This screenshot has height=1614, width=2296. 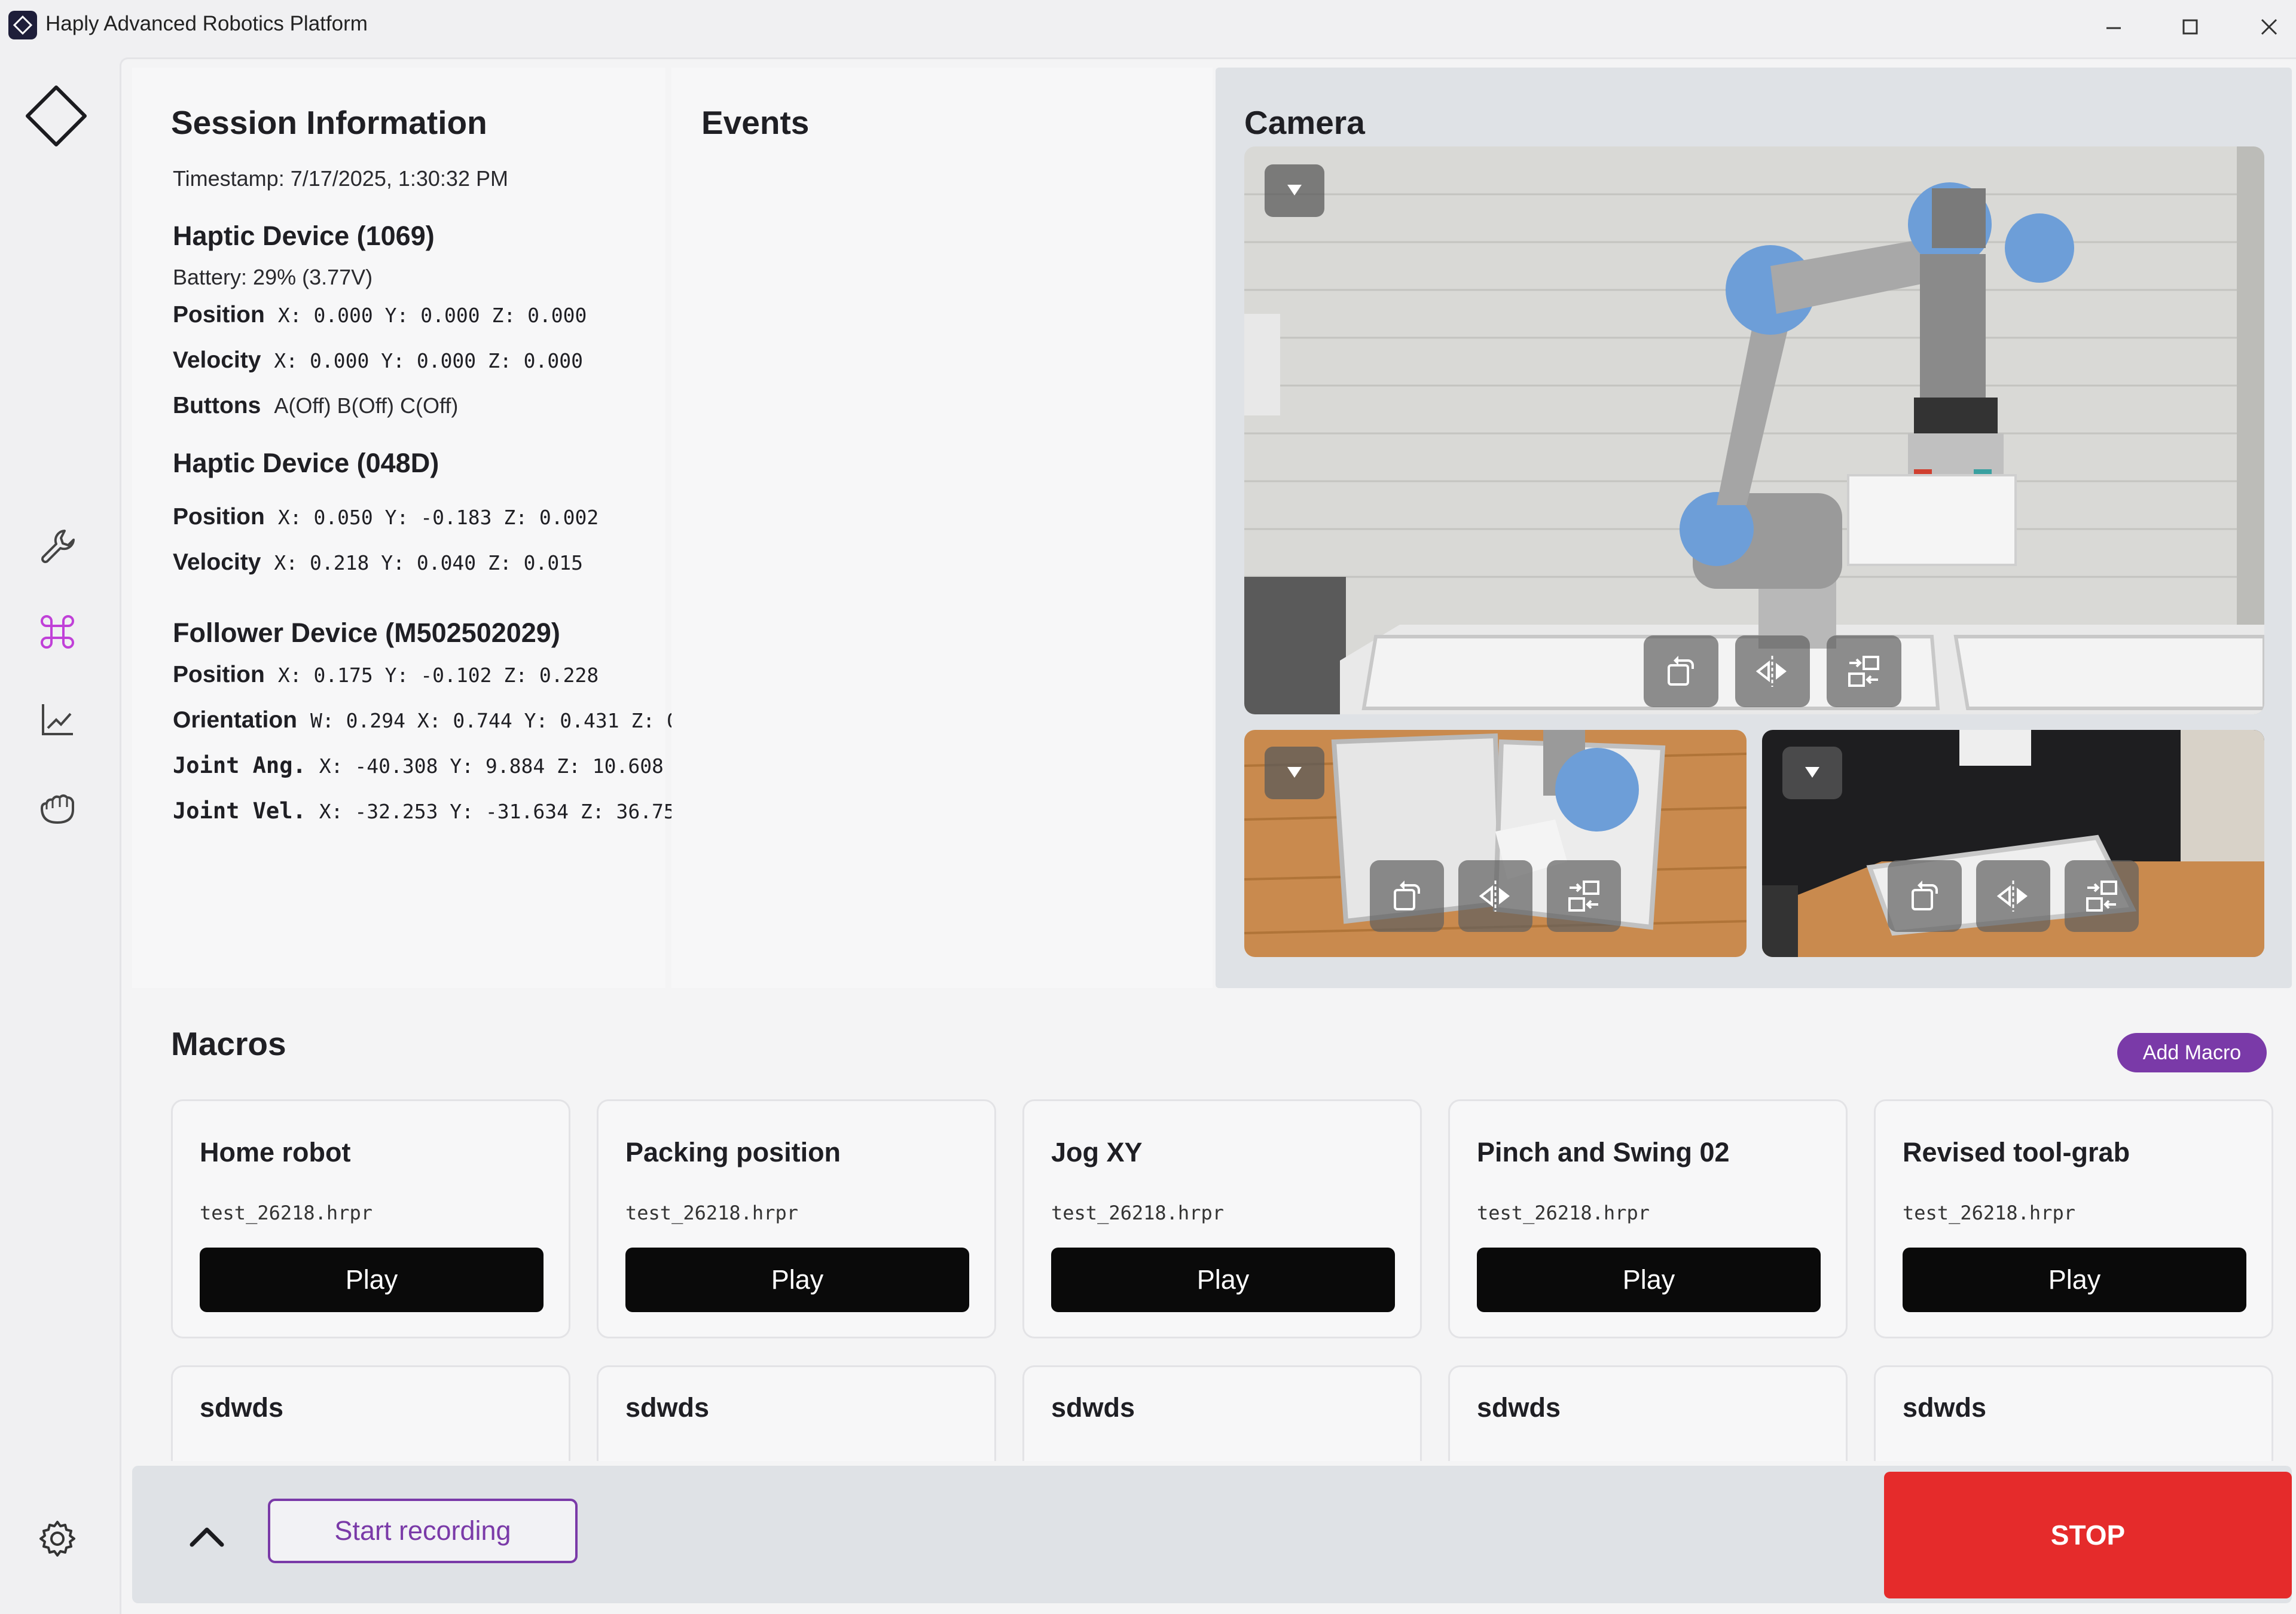 What do you see at coordinates (306, 463) in the screenshot?
I see `haptic2-title: Haptic Device (048D)` at bounding box center [306, 463].